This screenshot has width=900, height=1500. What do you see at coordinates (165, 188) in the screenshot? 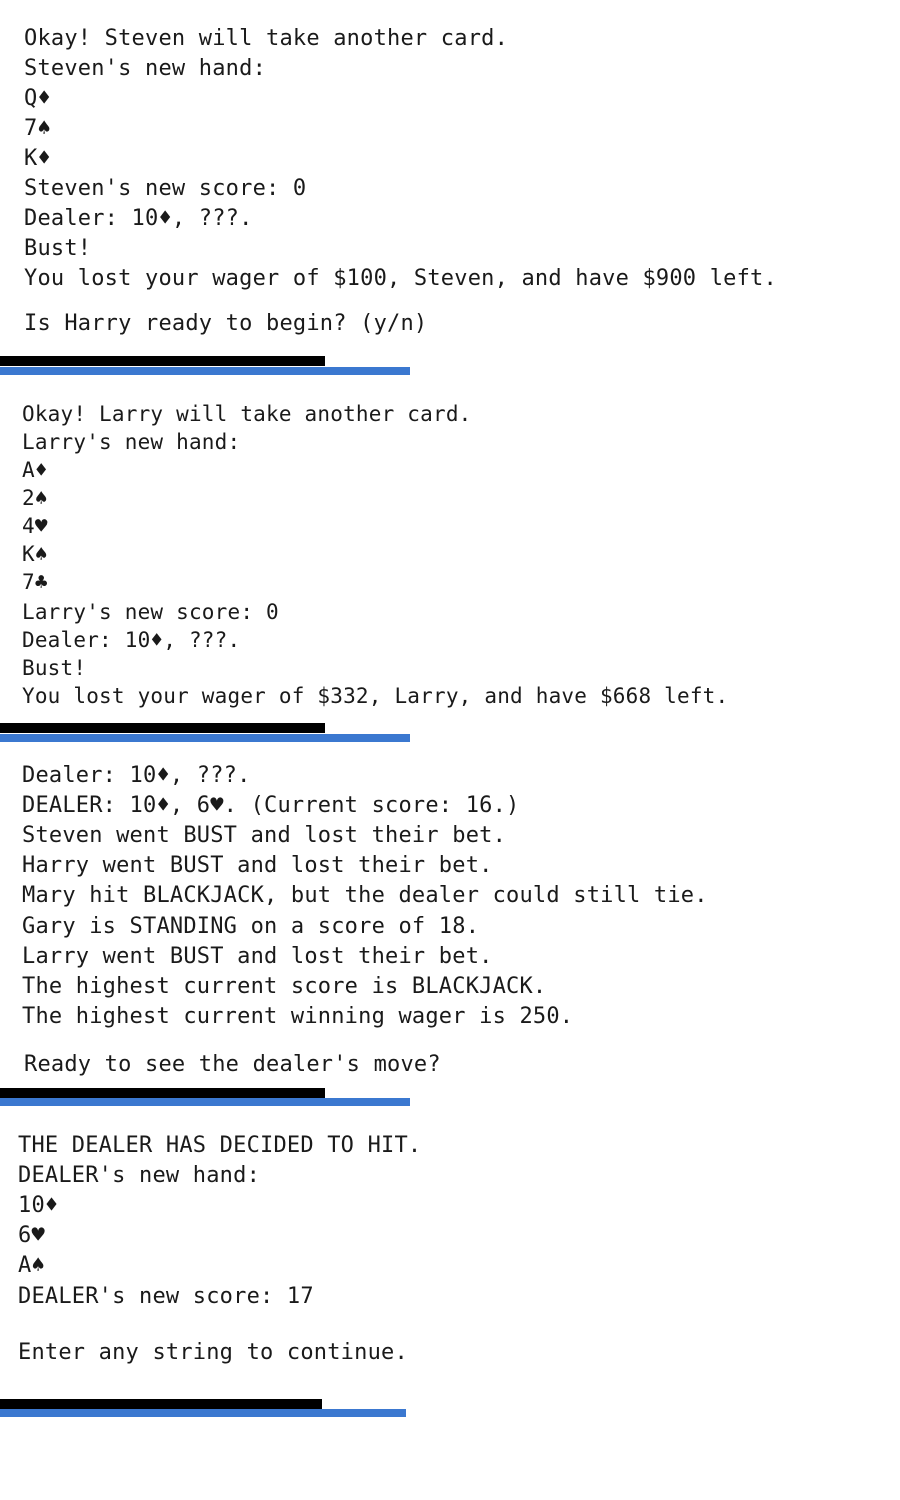
I see `console-line: Steven's new score: 0` at bounding box center [165, 188].